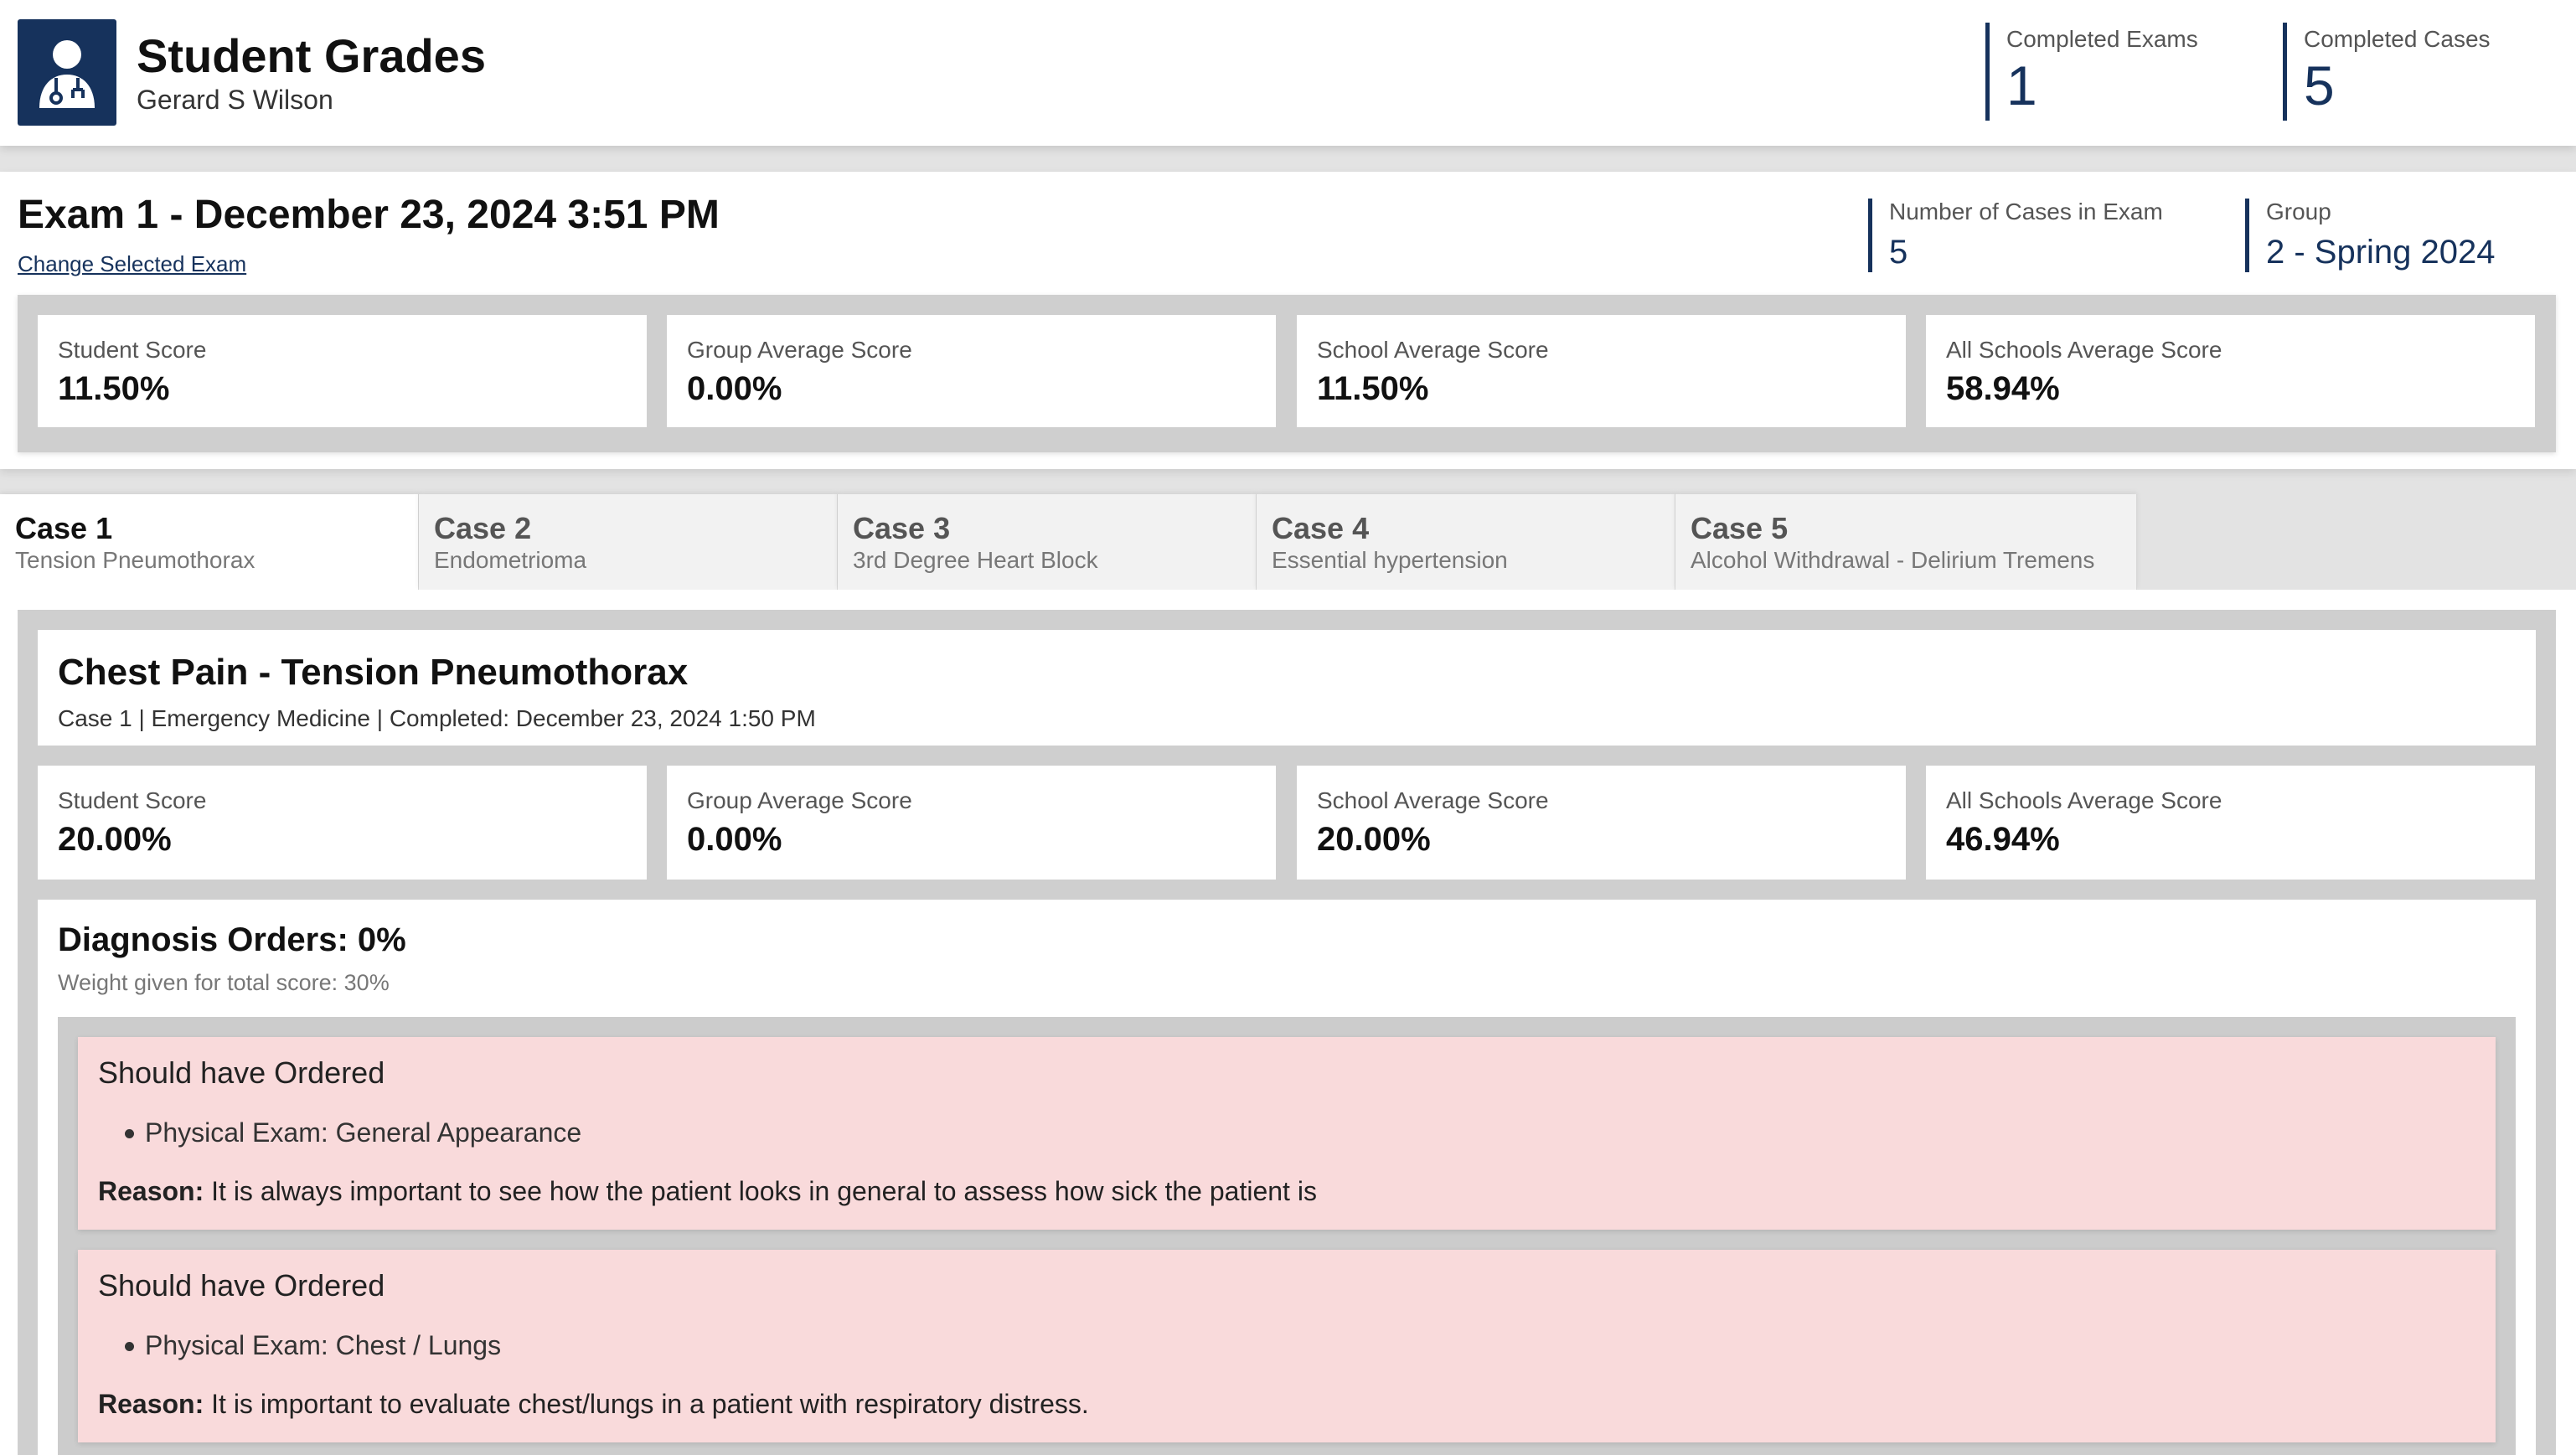 Image resolution: width=2576 pixels, height=1455 pixels. What do you see at coordinates (2021, 85) in the screenshot?
I see `stat-value: 1` at bounding box center [2021, 85].